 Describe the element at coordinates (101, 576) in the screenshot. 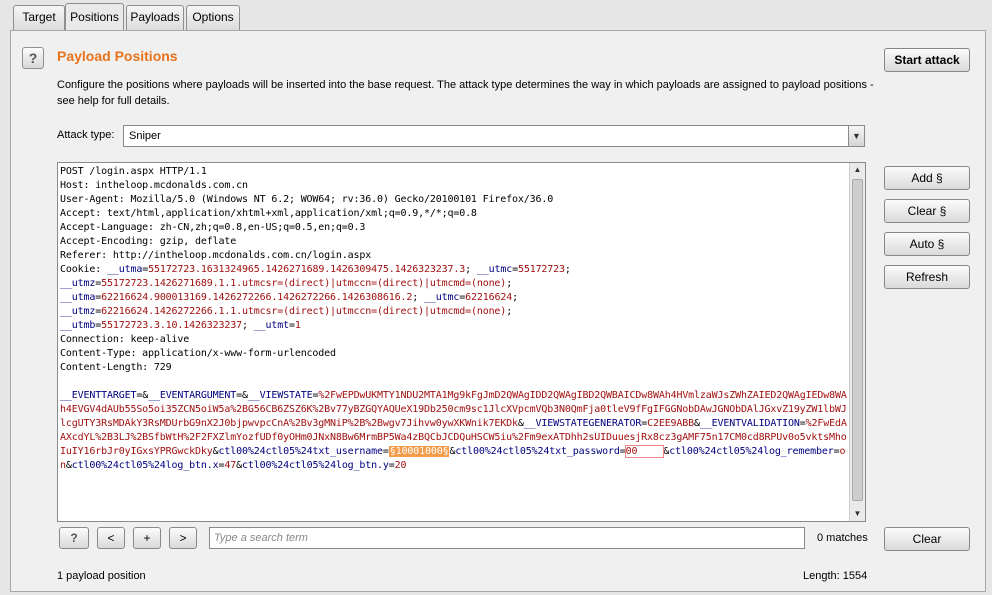

I see `payload-position-count: 1 payload position` at that location.